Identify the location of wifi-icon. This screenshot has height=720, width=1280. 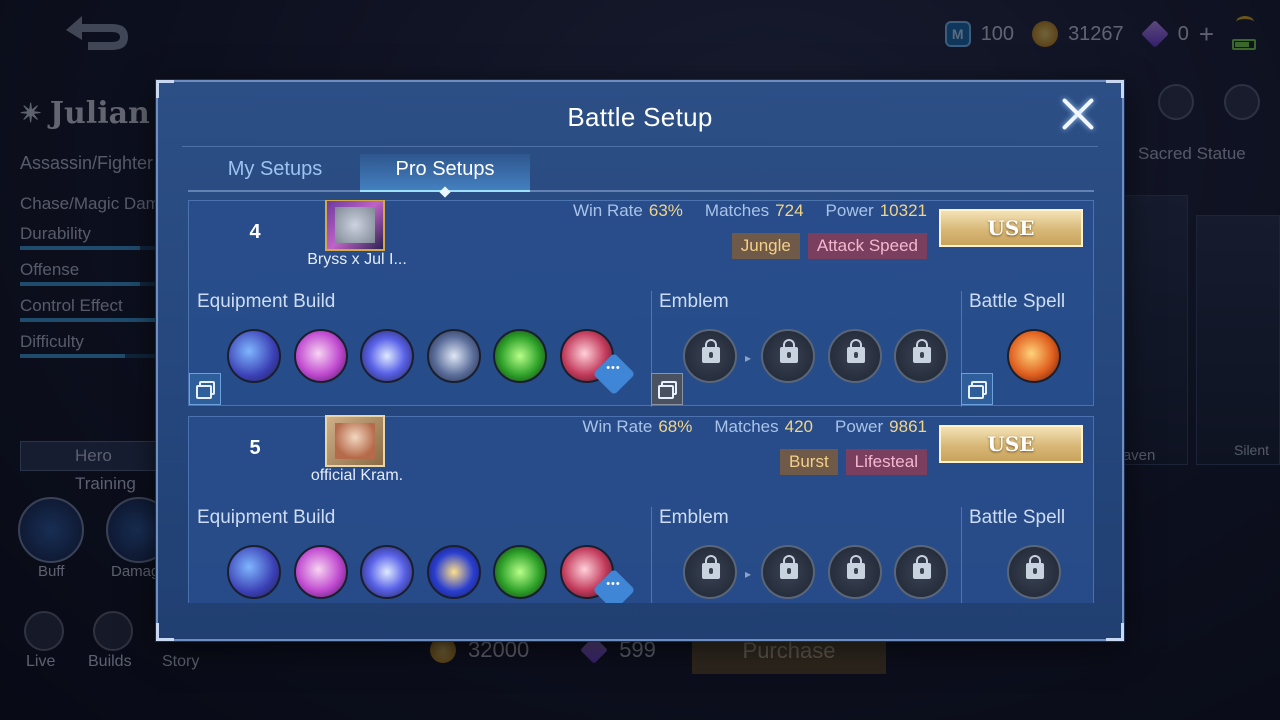
(1245, 22).